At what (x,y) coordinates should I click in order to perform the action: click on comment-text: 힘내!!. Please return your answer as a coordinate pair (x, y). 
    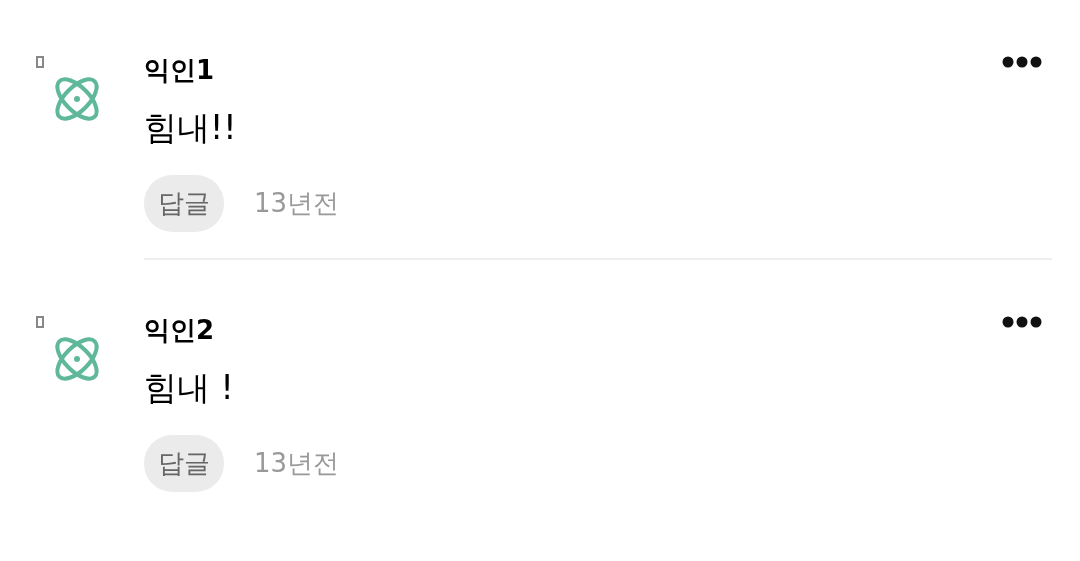
    Looking at the image, I should click on (191, 128).